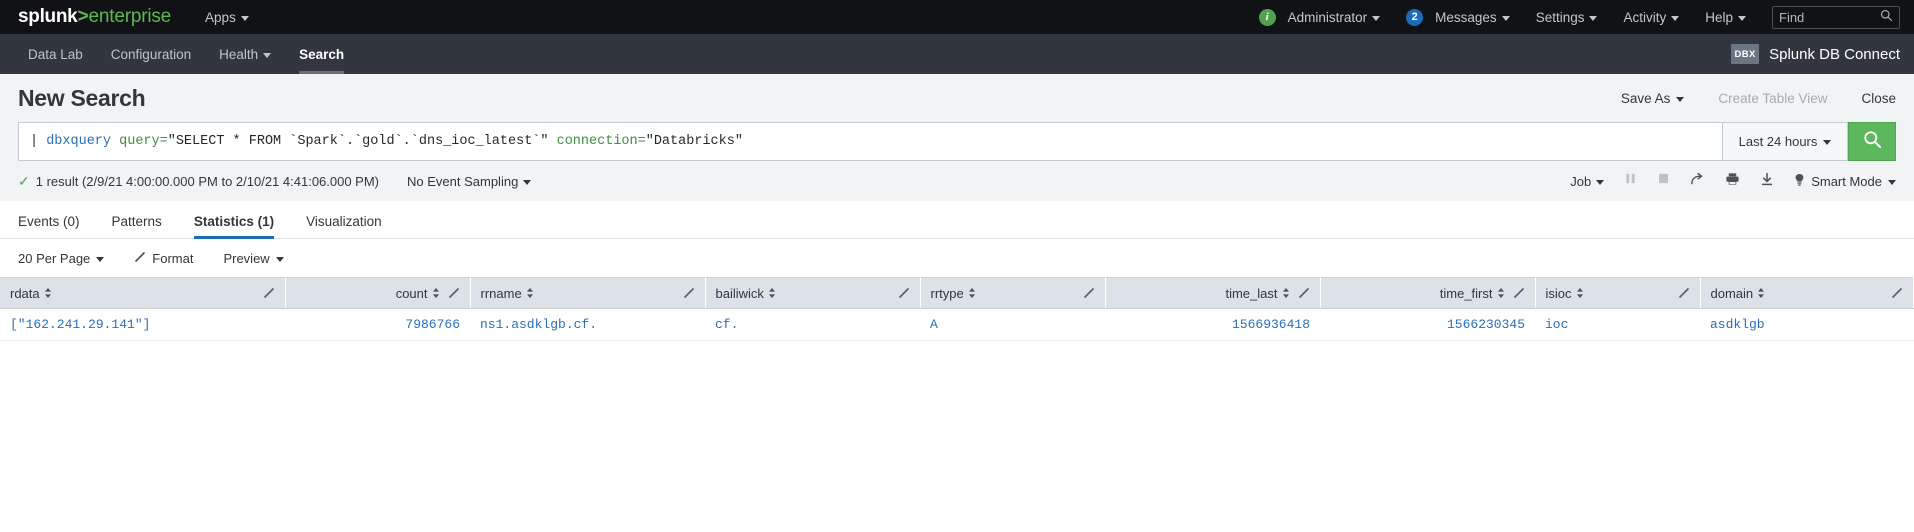 The width and height of the screenshot is (1914, 532). Describe the element at coordinates (137, 226) in the screenshot. I see `tab-patterns: Patterns` at that location.